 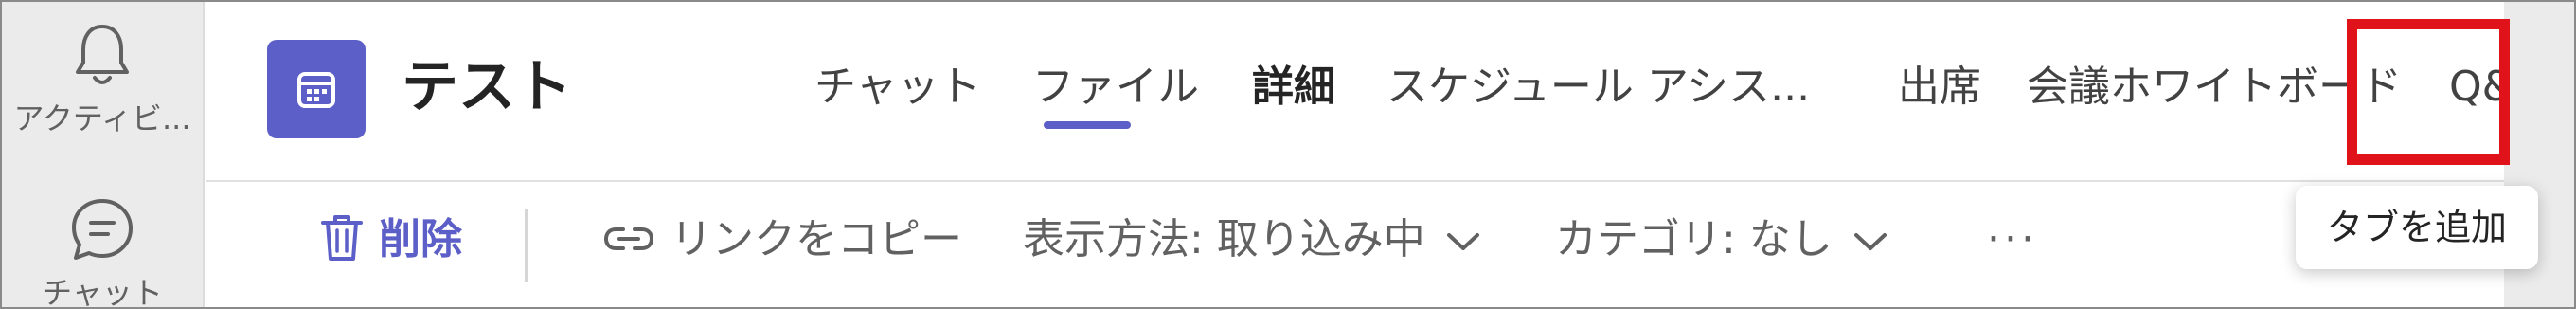 I want to click on rail-item-chat: チャット, so click(x=102, y=252).